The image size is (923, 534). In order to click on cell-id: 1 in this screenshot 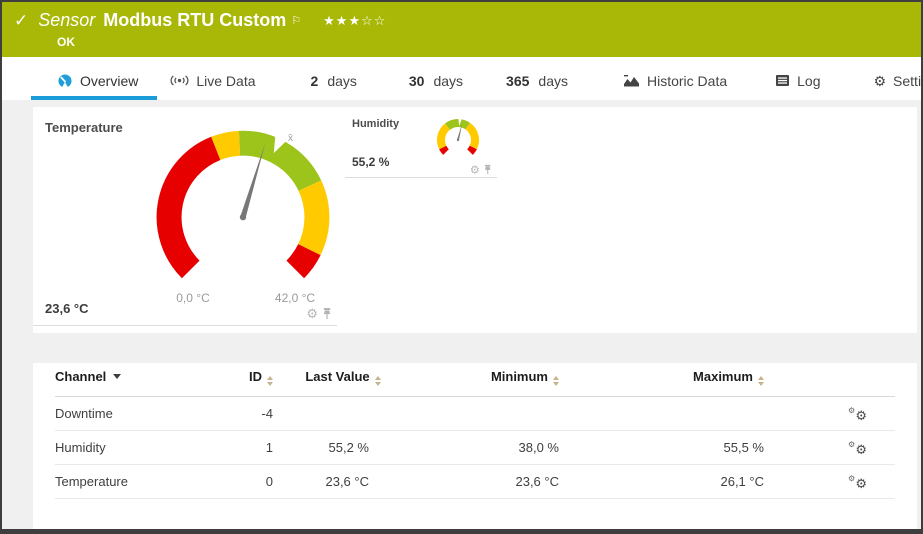, I will do `click(249, 447)`.